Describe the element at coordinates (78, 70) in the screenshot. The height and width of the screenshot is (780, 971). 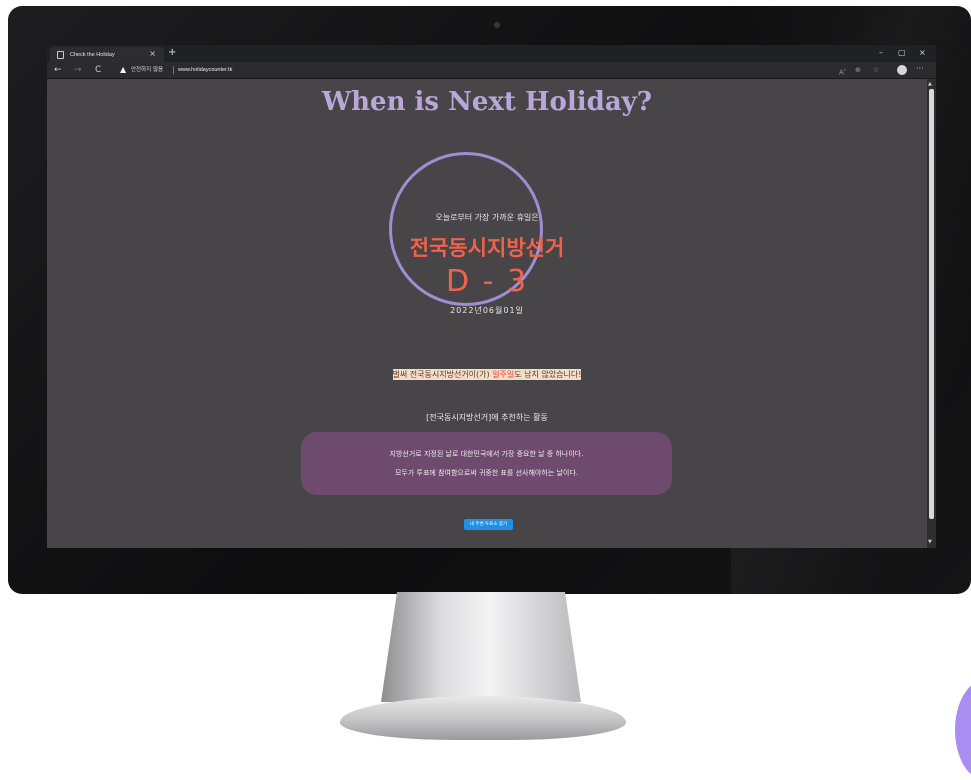
I see `forward-icon: →` at that location.